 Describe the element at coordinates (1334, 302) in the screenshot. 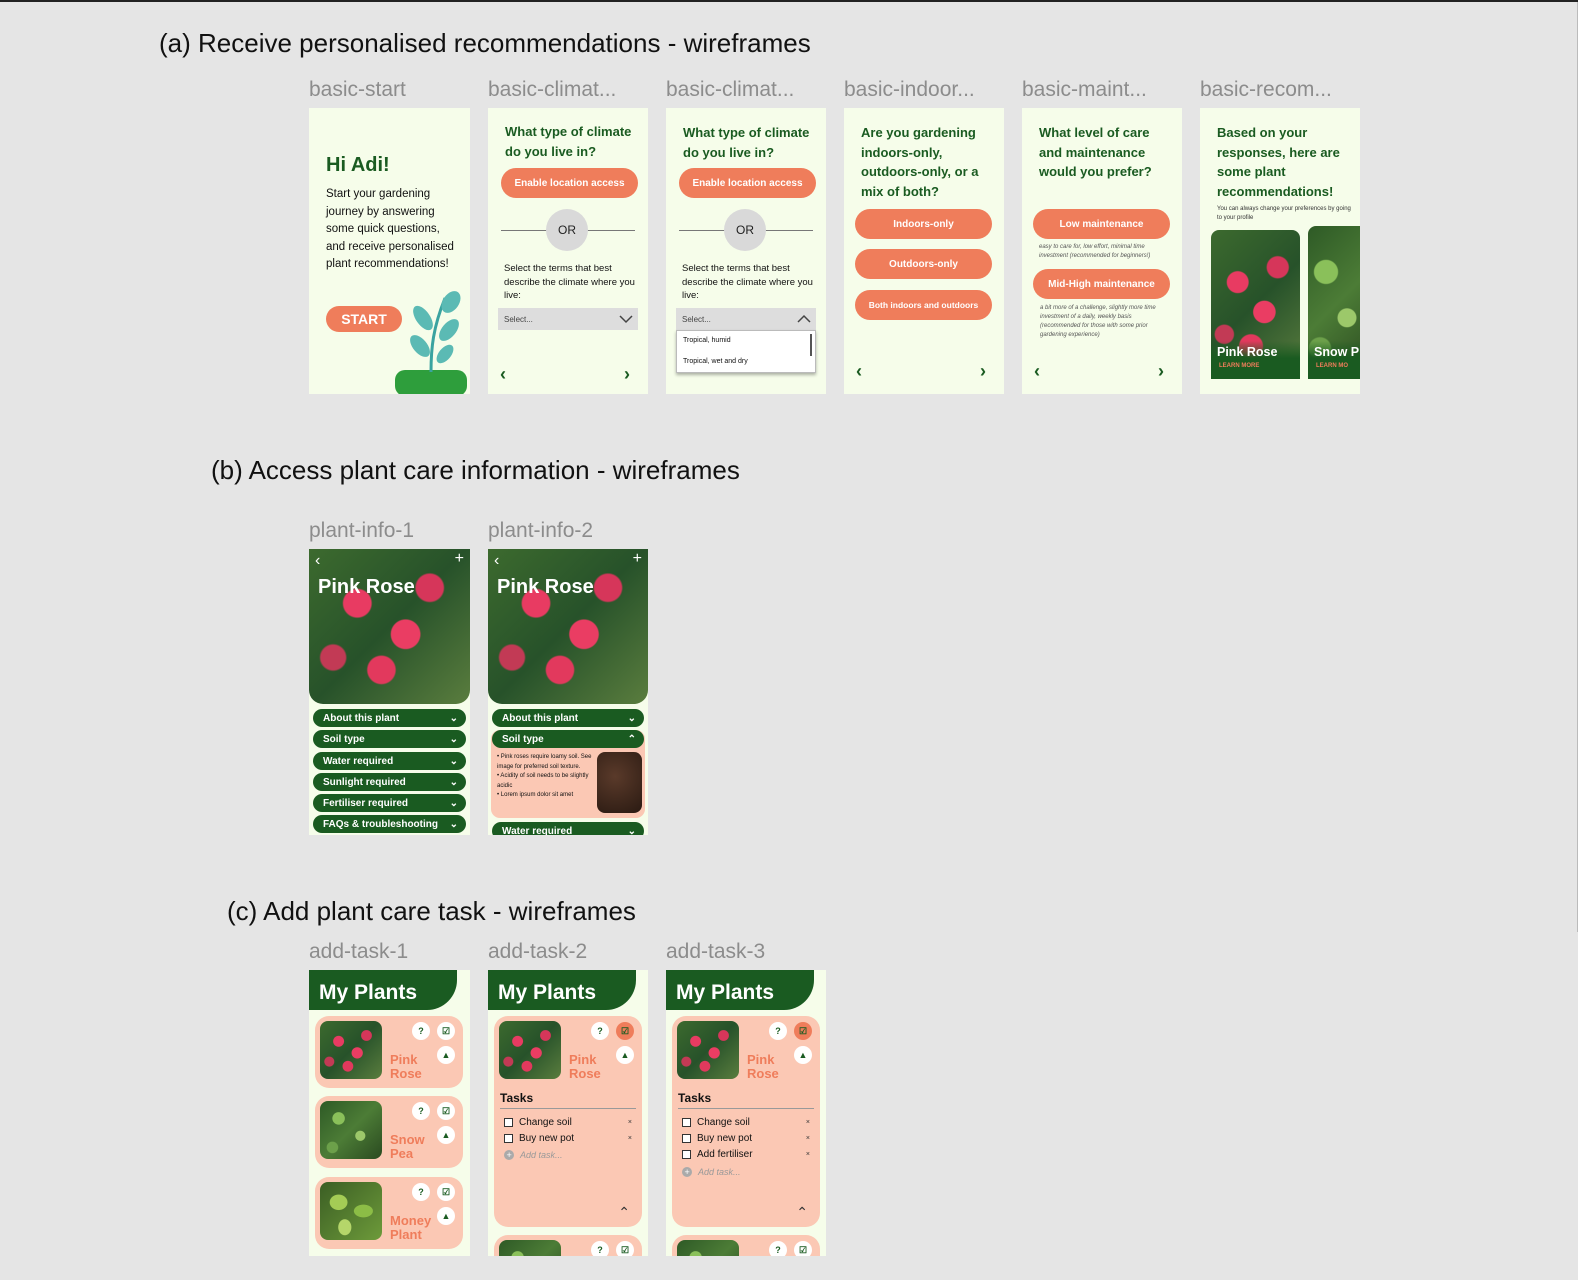

I see `recommendation-card: Snow P LEARN MO` at that location.